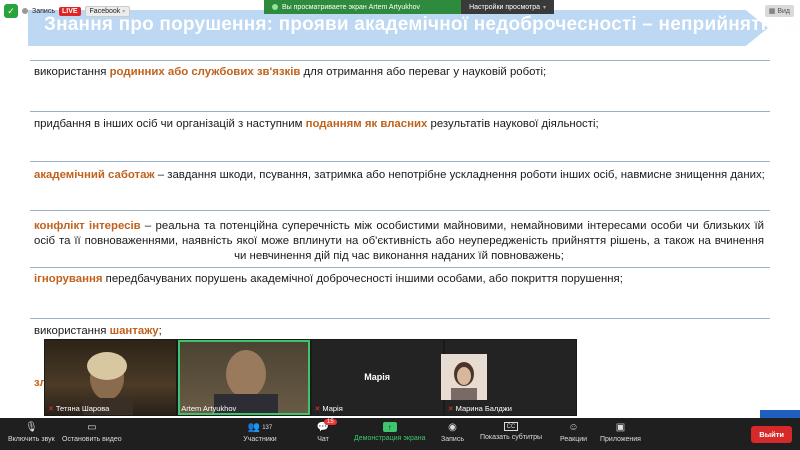 This screenshot has height=450, width=800. I want to click on camera-icon: ▭, so click(92, 427).